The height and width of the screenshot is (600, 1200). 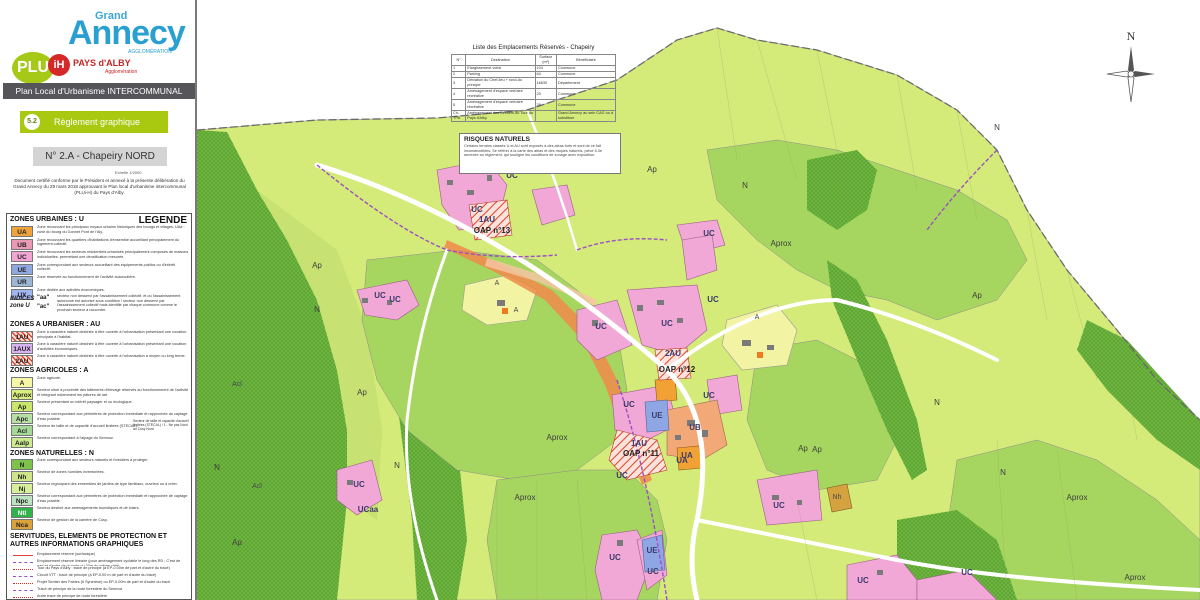 What do you see at coordinates (458, 116) in the screenshot?
I see `er-table-cell: Ch-TPA` at bounding box center [458, 116].